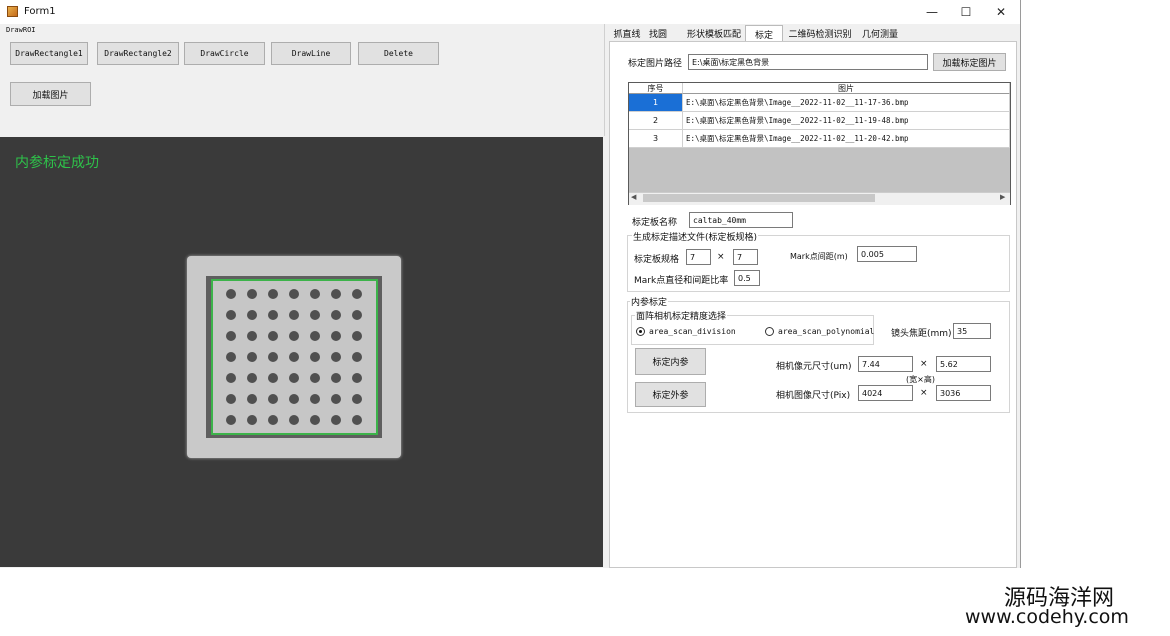 Image resolution: width=1170 pixels, height=636 pixels. Describe the element at coordinates (695, 236) in the screenshot. I see `desc-file-group-title: 生成标定描述文件(标定板规格)` at that location.